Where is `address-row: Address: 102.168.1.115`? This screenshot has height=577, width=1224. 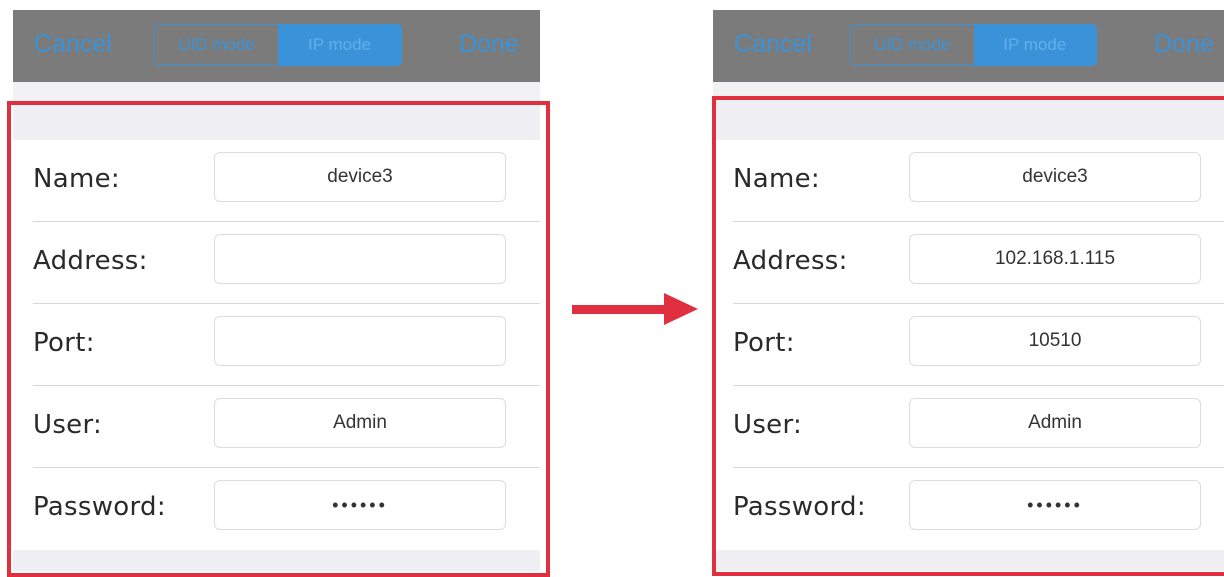 address-row: Address: 102.168.1.115 is located at coordinates (968, 263).